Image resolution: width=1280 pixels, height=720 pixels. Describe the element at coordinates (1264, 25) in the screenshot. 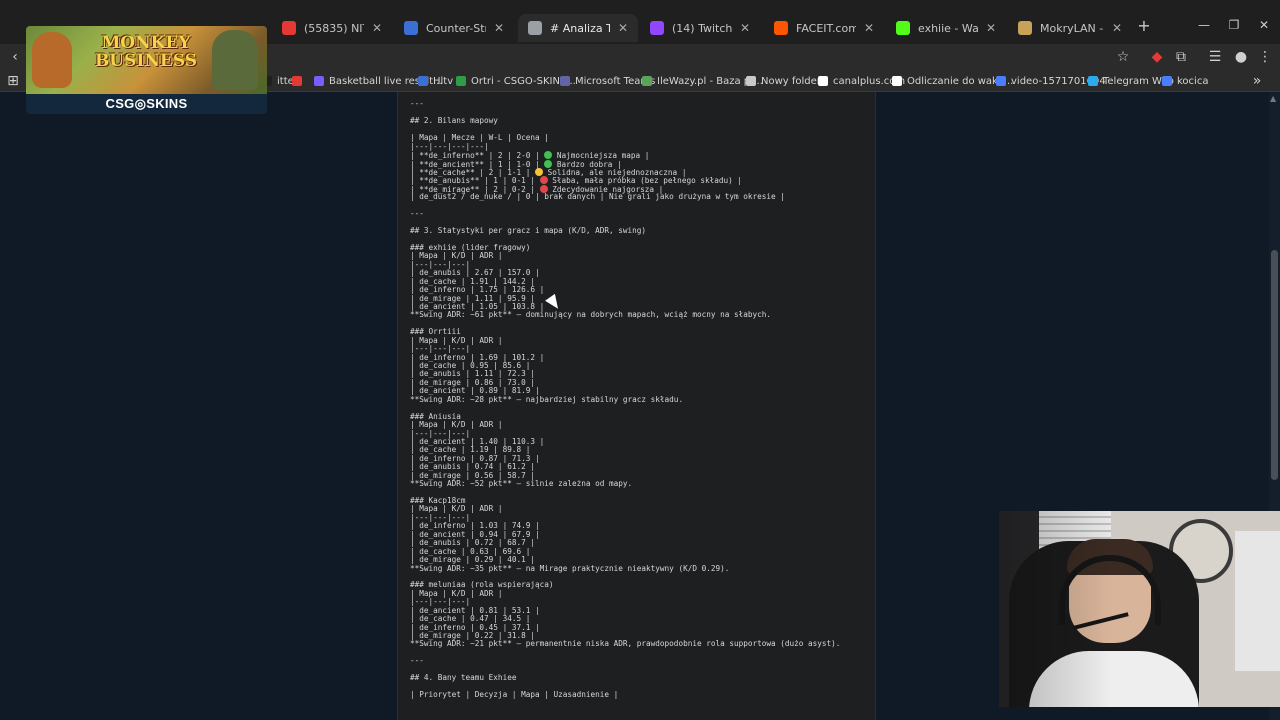

I see `close-window-button: ✕` at that location.